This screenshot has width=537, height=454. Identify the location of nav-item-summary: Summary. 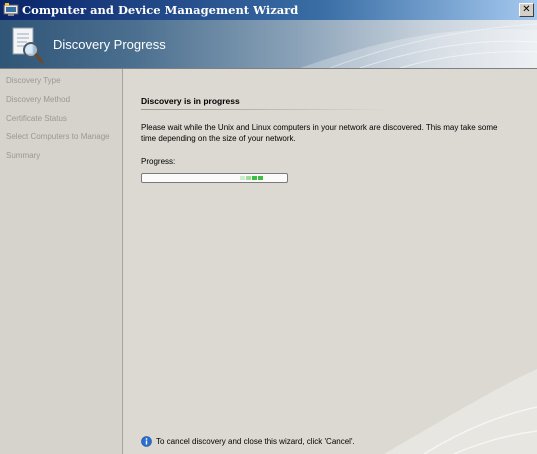
(23, 156).